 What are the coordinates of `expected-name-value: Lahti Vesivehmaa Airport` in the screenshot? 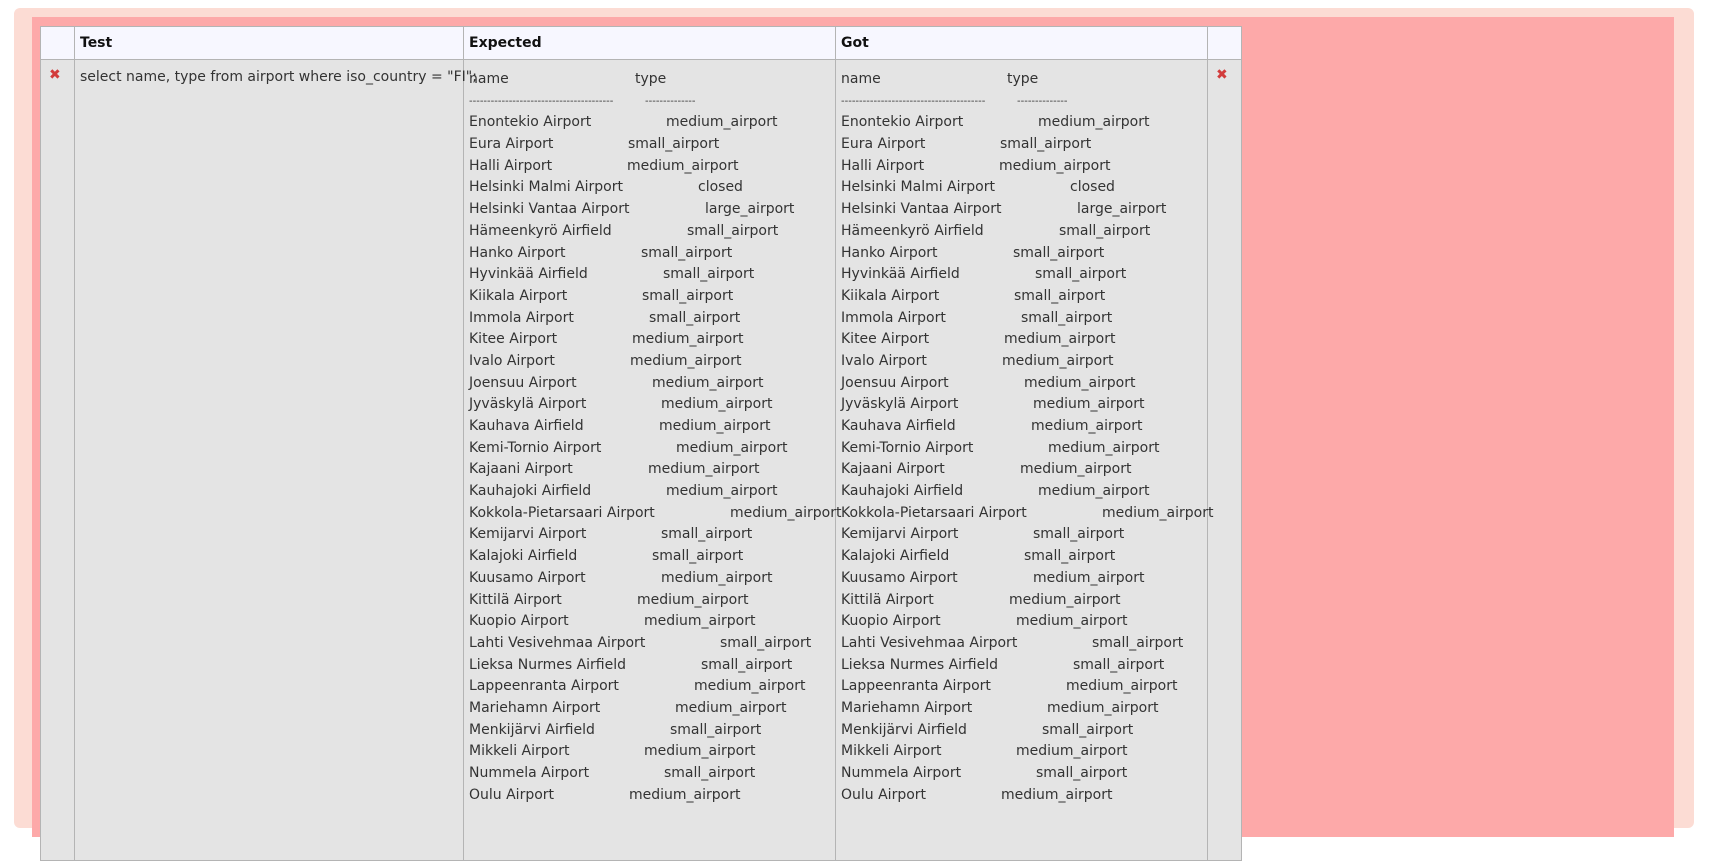 It's located at (557, 642).